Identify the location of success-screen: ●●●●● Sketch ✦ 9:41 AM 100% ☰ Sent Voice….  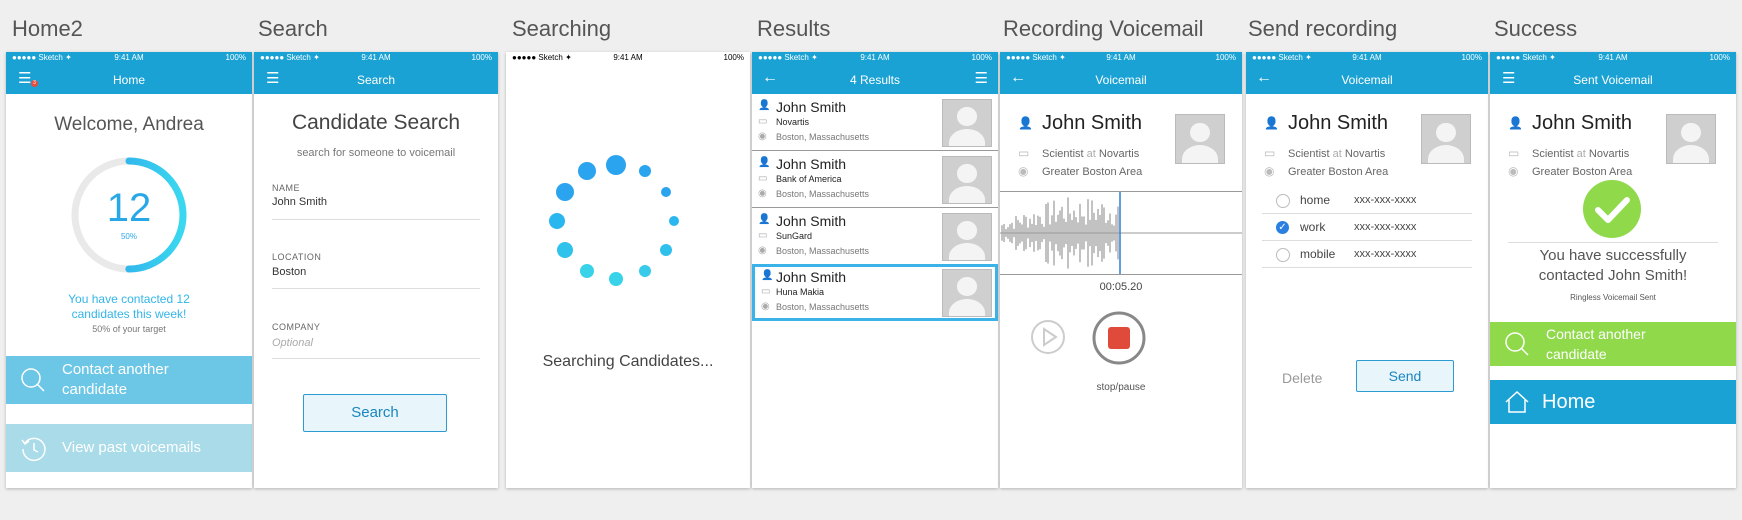
(1613, 270).